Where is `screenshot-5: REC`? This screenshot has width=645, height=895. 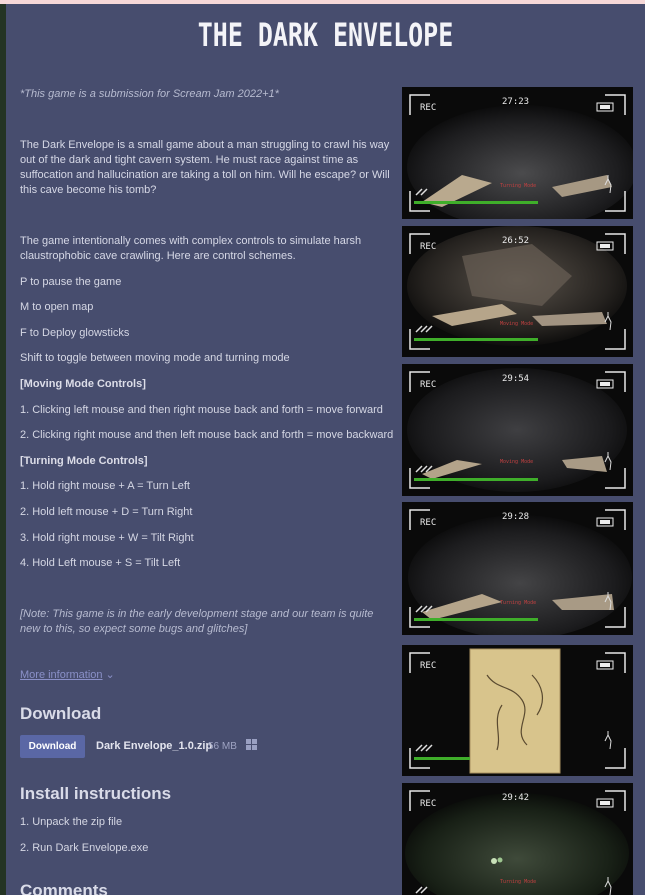
screenshot-5: REC is located at coordinates (517, 710).